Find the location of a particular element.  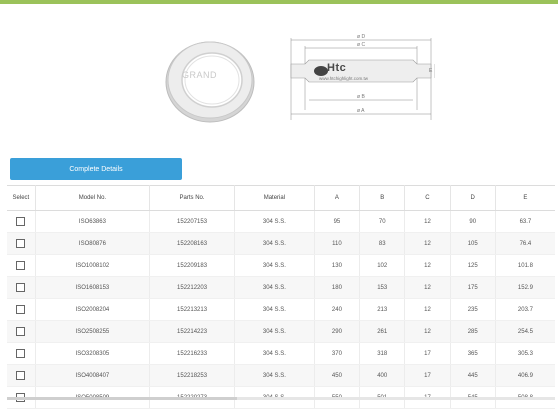

header-select: Select is located at coordinates (21, 198).